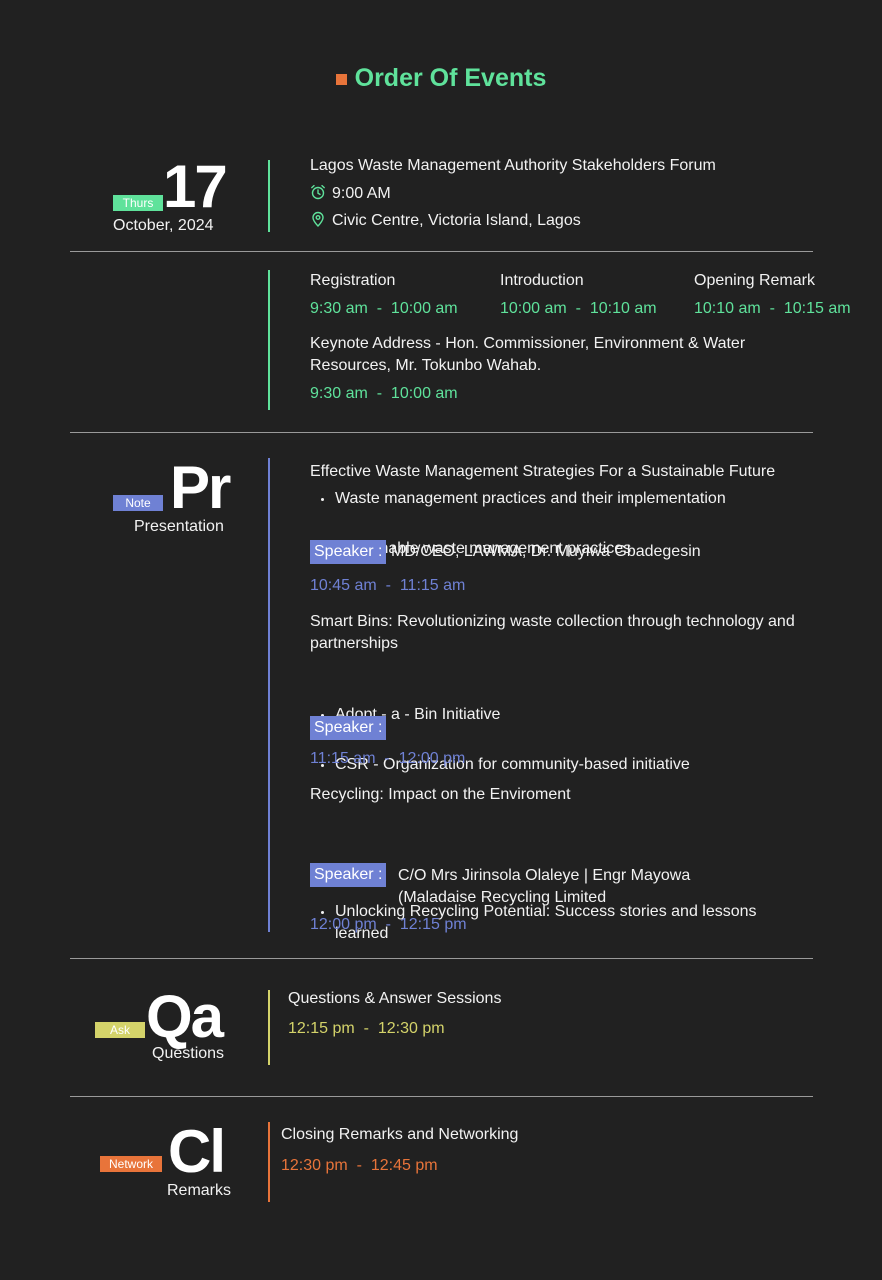 This screenshot has width=882, height=1280. What do you see at coordinates (727, 308) in the screenshot?
I see `time-start: 10:10 am` at bounding box center [727, 308].